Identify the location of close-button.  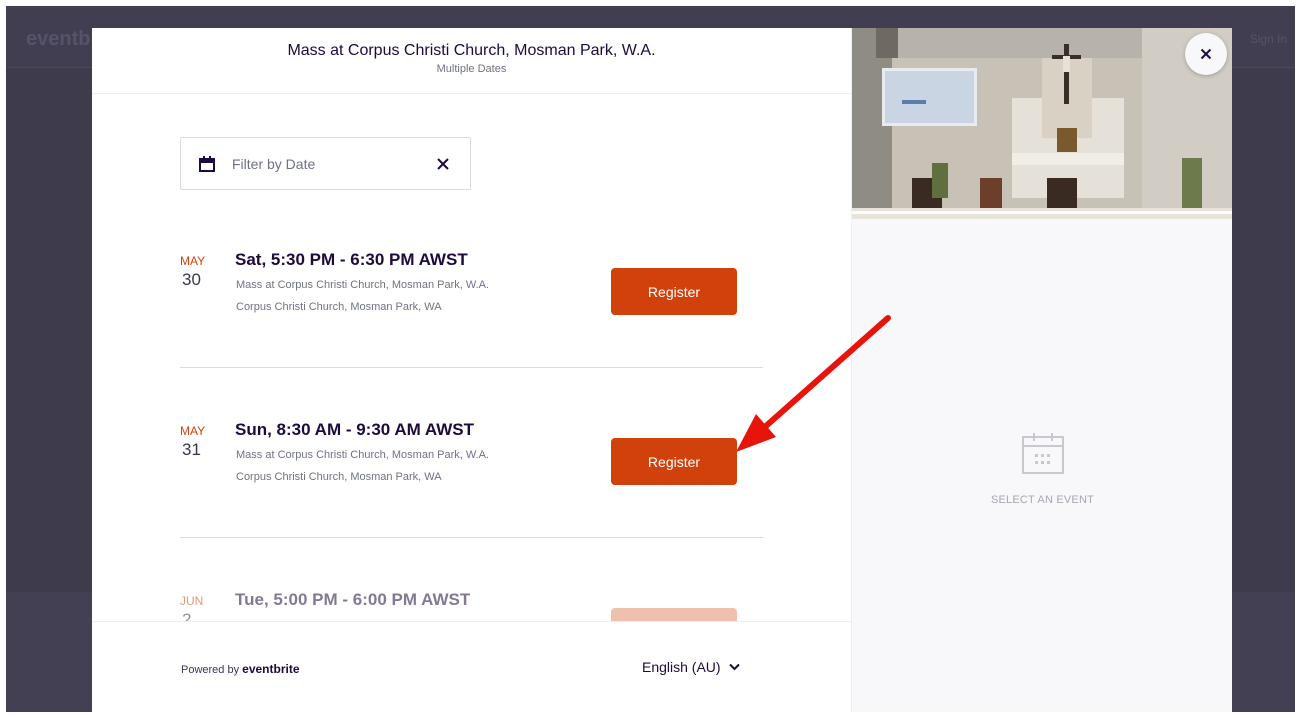
(1206, 54).